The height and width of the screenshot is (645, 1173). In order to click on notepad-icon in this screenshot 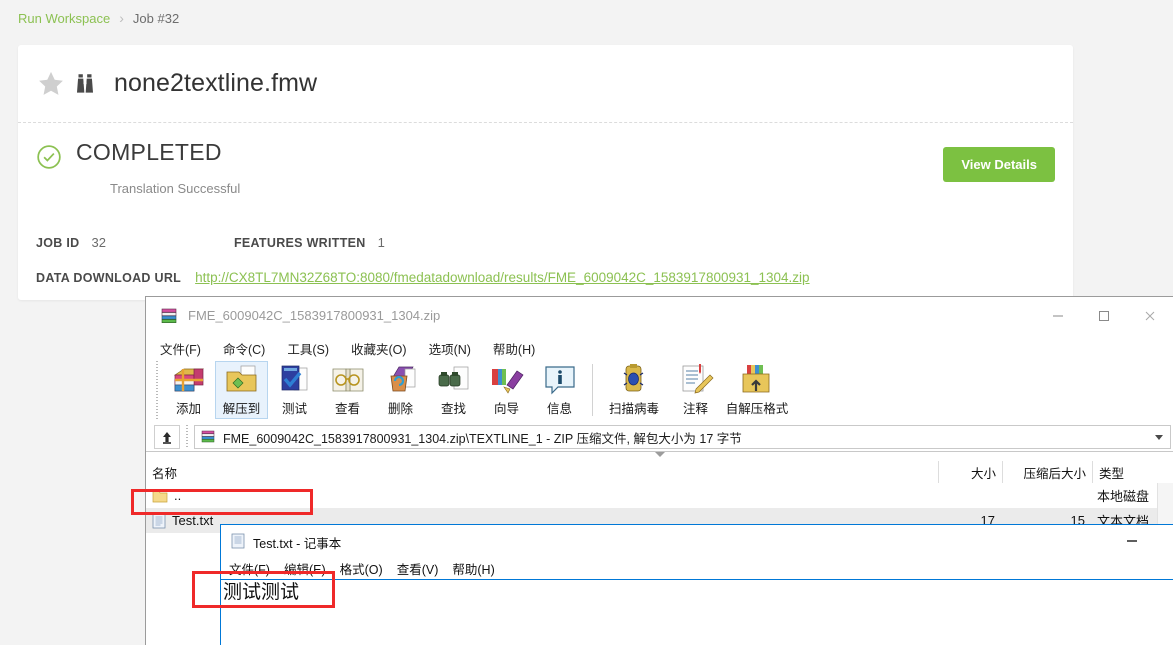, I will do `click(238, 541)`.